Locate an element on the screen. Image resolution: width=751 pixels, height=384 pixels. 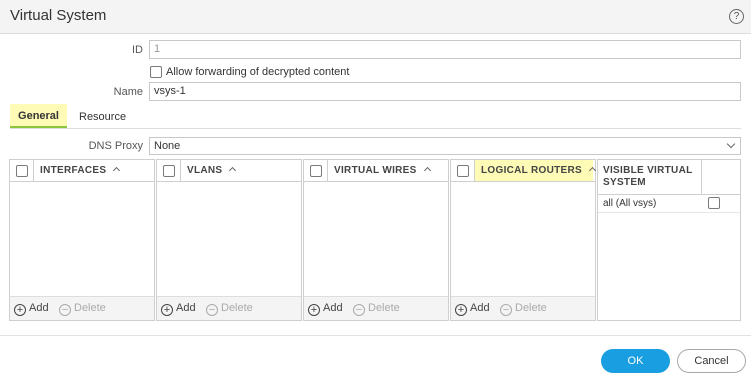
vlans-delete-button: − Delete is located at coordinates (229, 309).